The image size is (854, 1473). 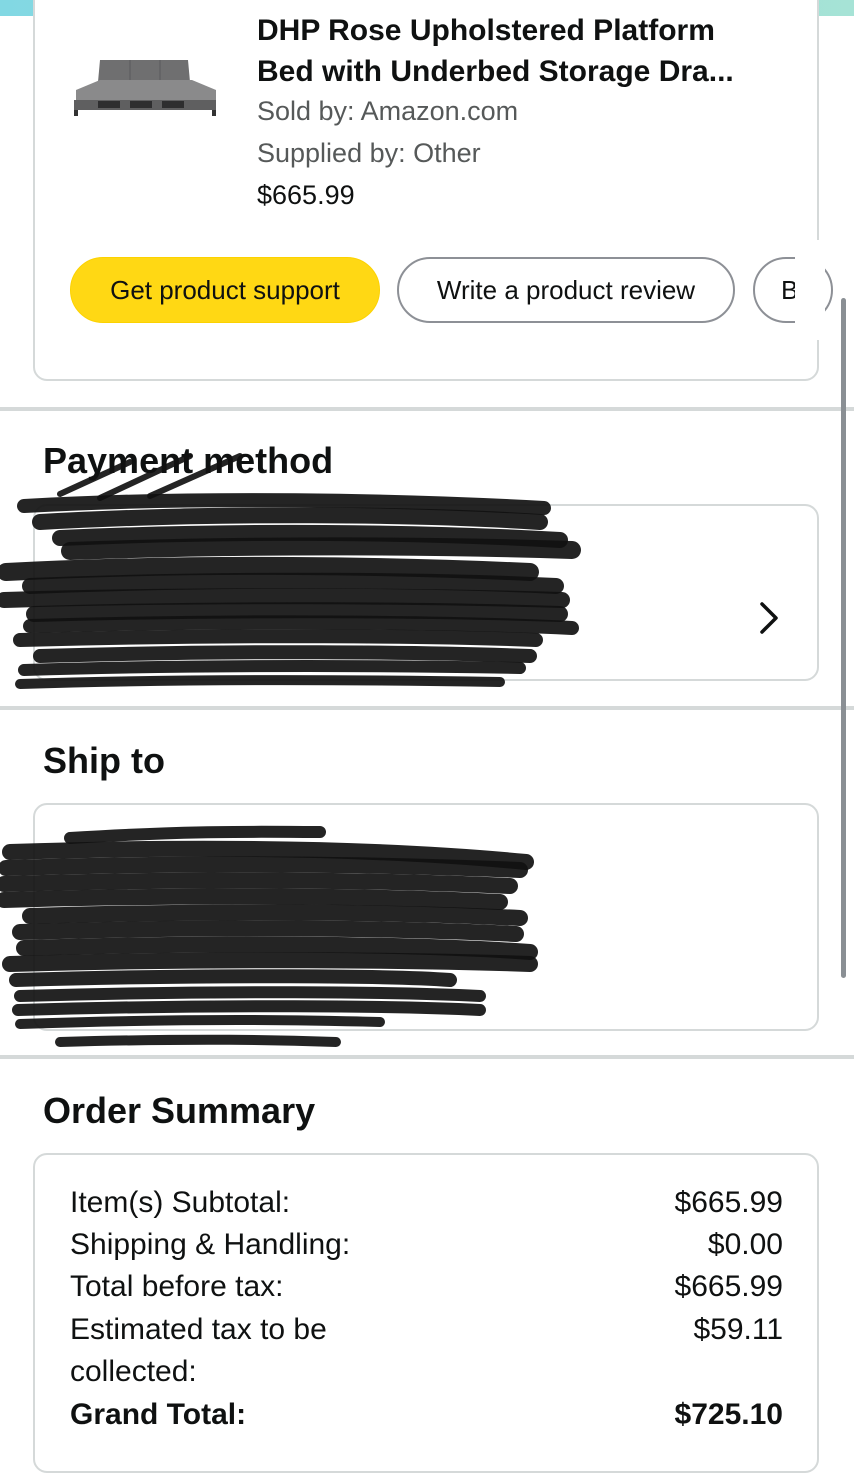 What do you see at coordinates (769, 618) in the screenshot?
I see `chevron-right-icon` at bounding box center [769, 618].